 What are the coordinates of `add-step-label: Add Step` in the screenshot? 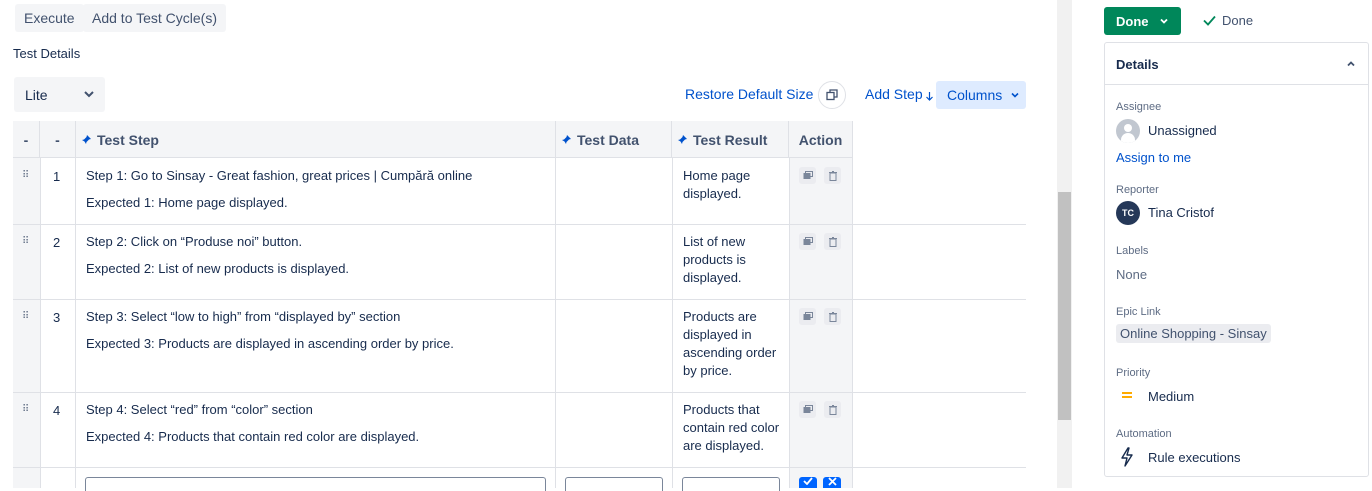 It's located at (894, 94).